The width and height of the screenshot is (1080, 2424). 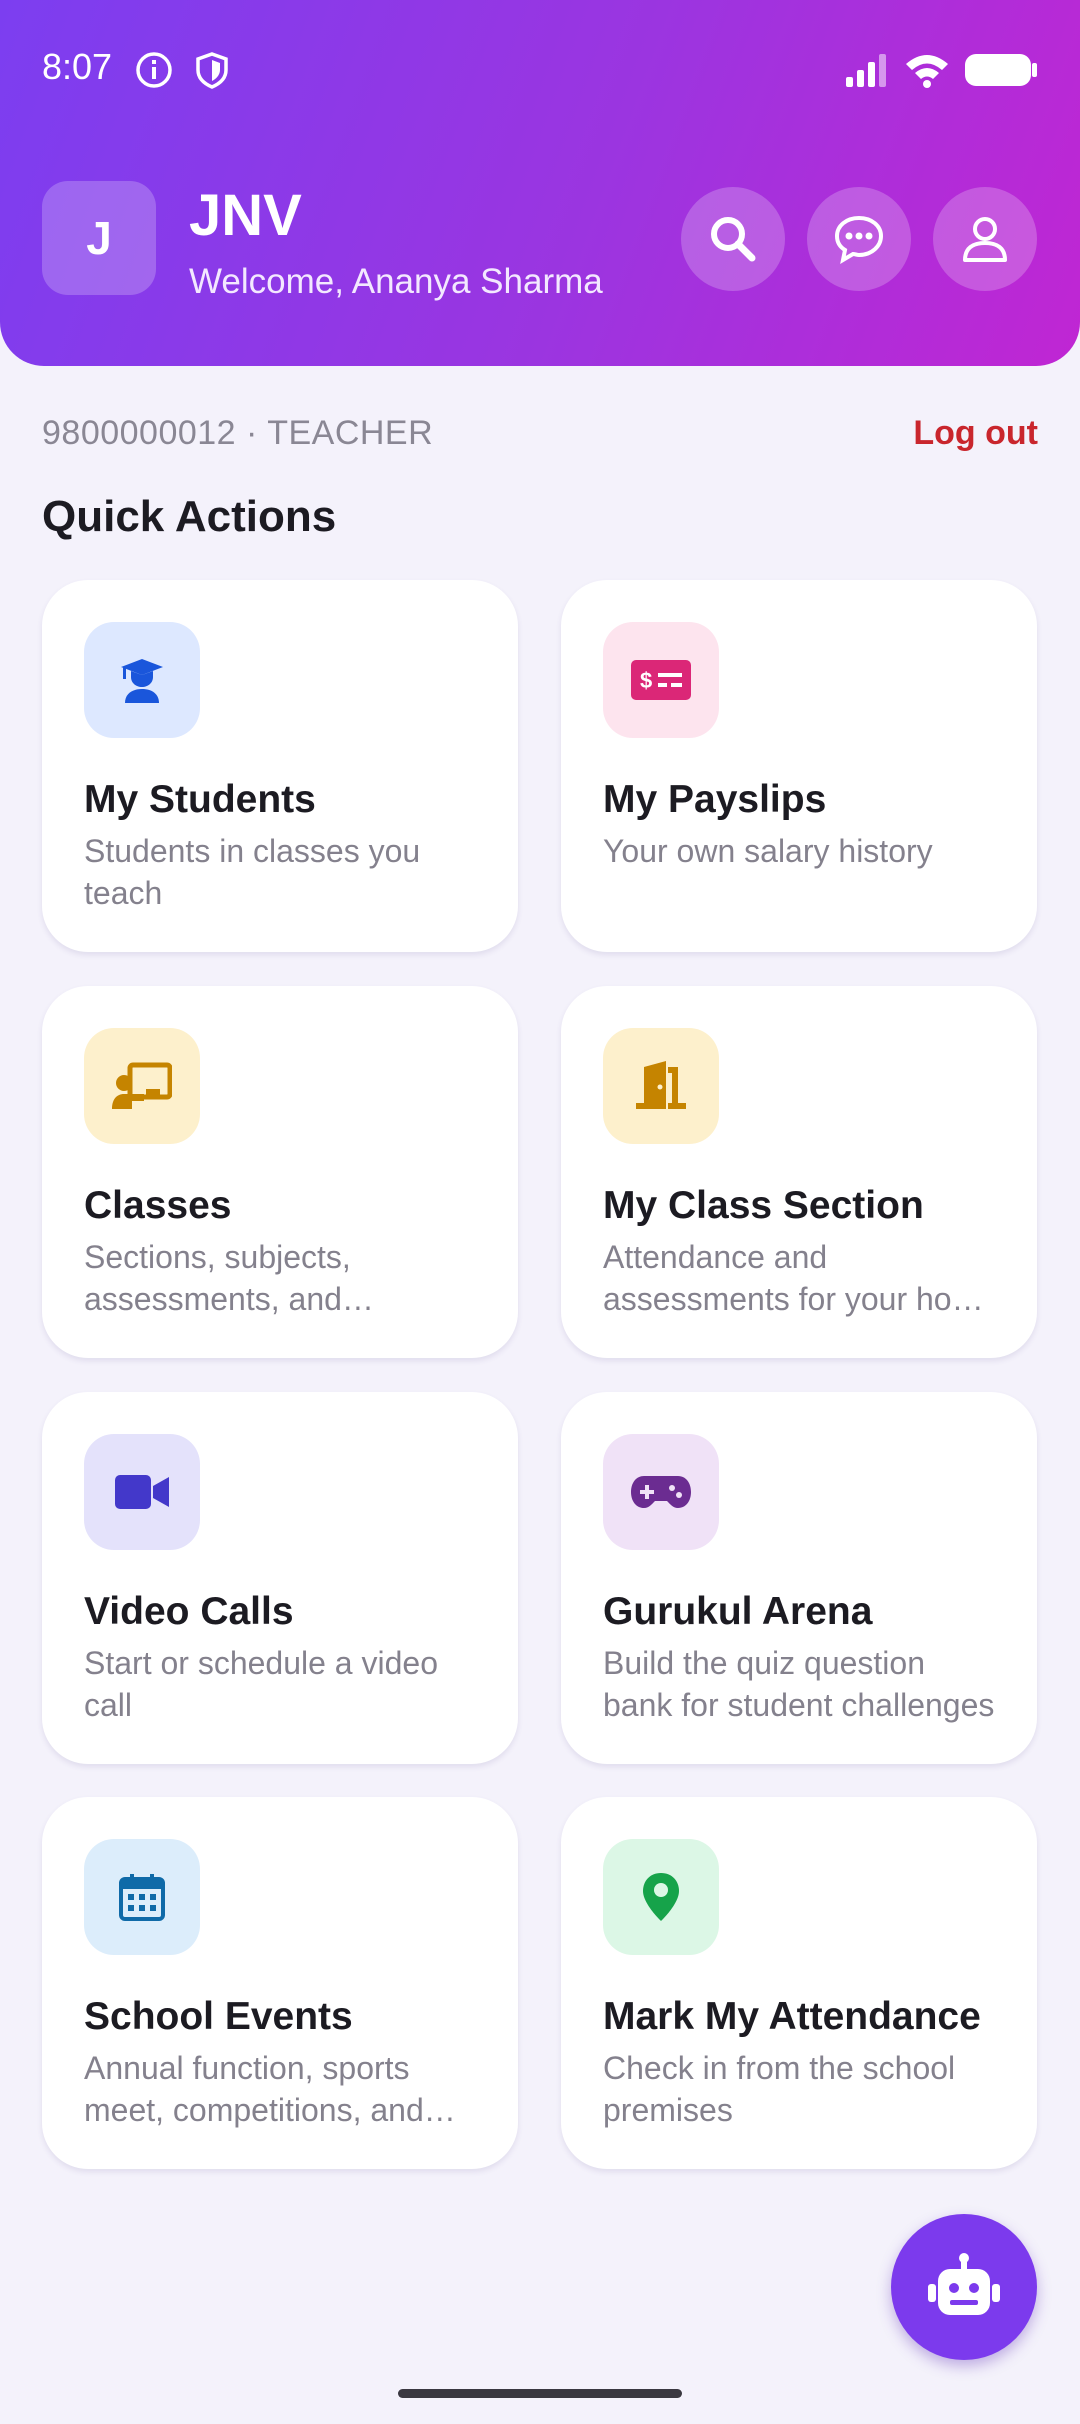 What do you see at coordinates (540, 2393) in the screenshot?
I see `home-indicator` at bounding box center [540, 2393].